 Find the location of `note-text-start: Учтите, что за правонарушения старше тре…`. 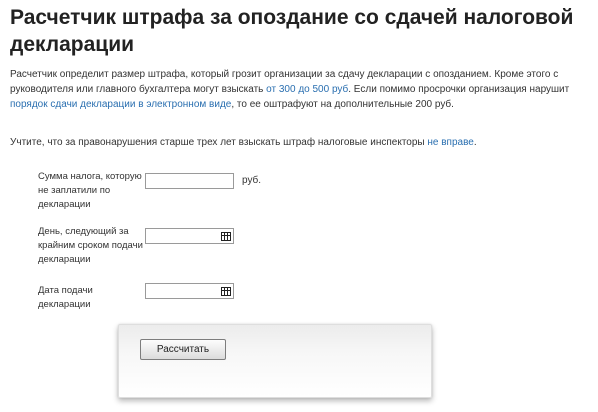

note-text-start: Учтите, что за правонарушения старше тре… is located at coordinates (219, 142).